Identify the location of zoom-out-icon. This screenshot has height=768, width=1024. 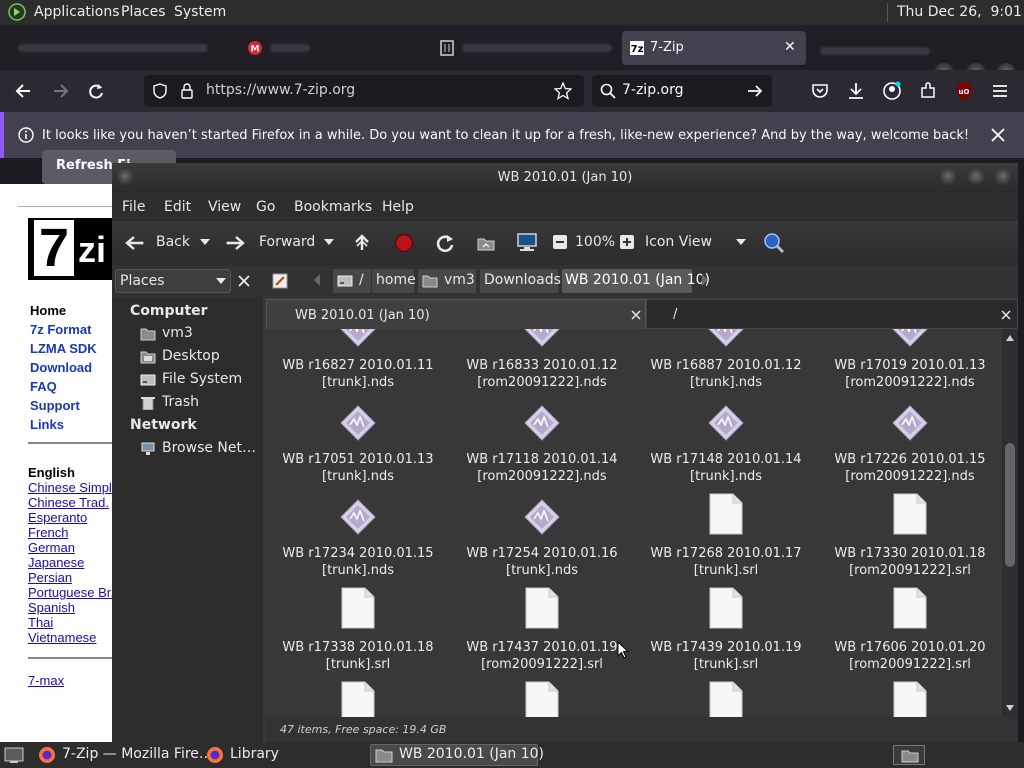
(560, 242).